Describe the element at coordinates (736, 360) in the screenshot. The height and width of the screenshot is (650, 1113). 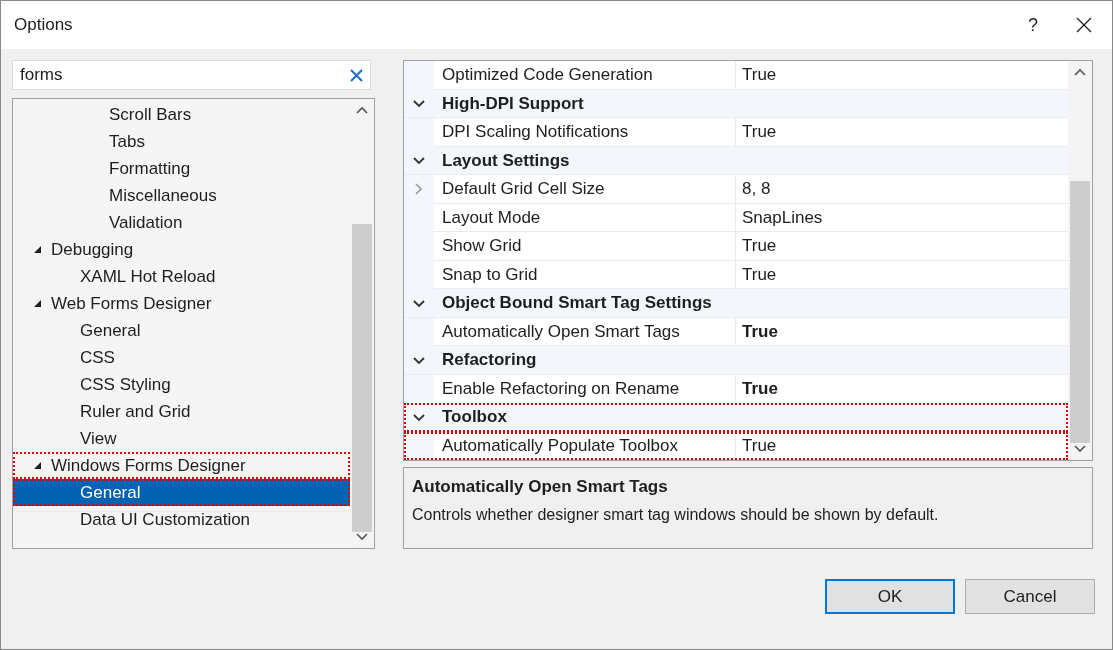
I see `category-row: Refactoring` at that location.